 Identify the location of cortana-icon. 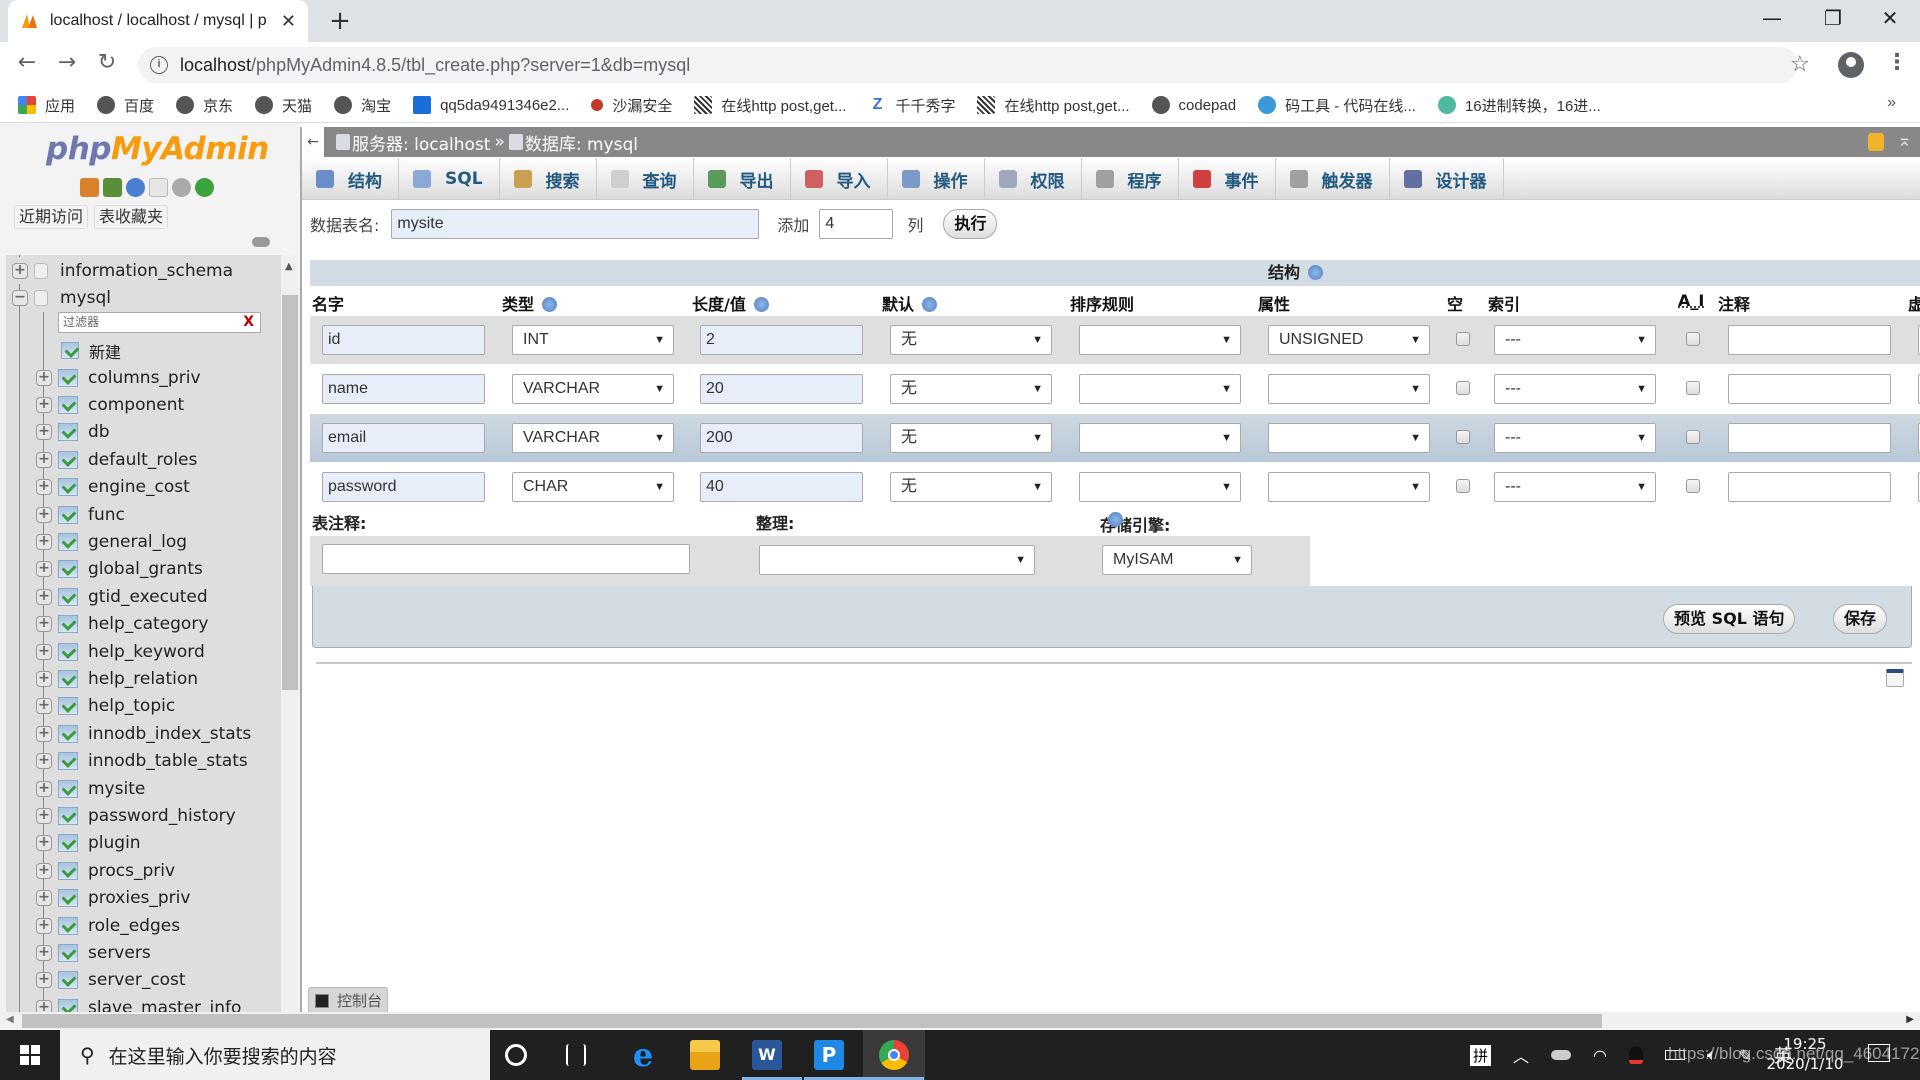
(516, 1055).